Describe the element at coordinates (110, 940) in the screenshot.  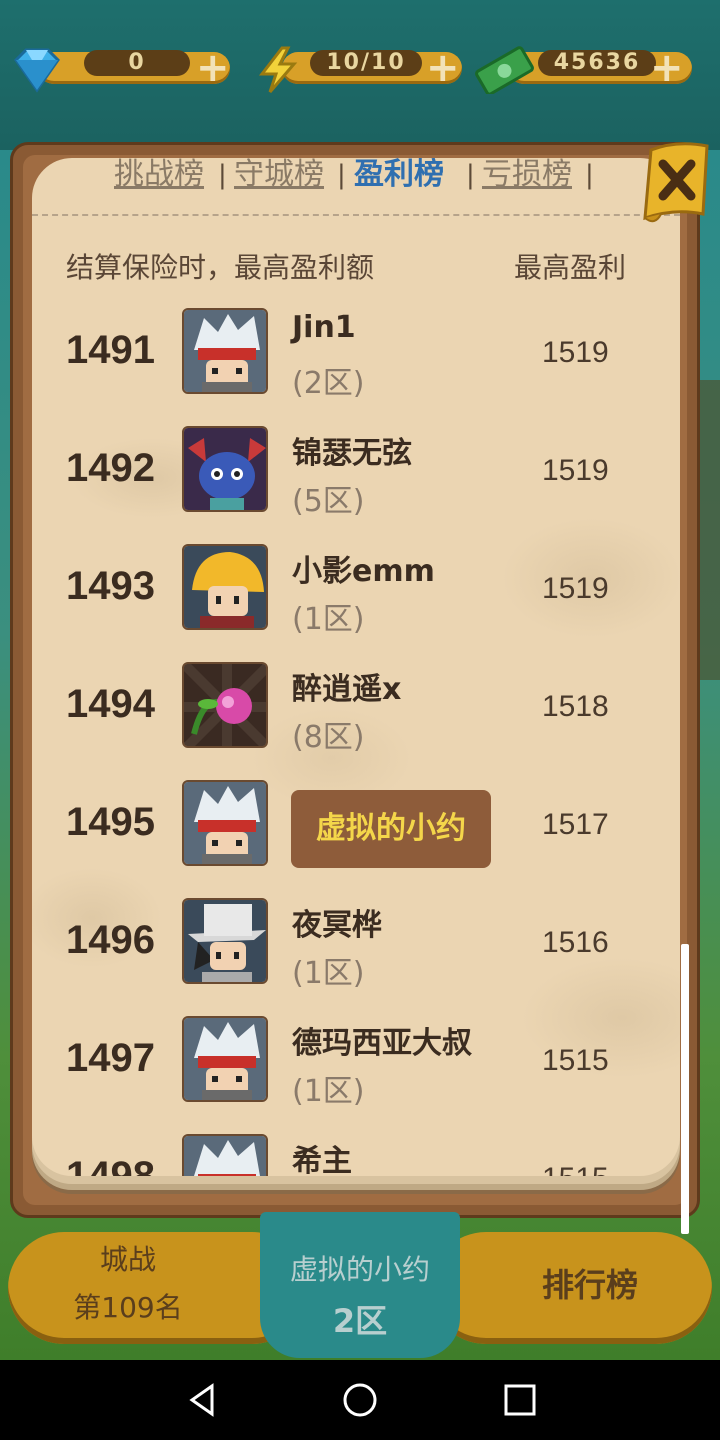
I see `row-rank: 1496` at that location.